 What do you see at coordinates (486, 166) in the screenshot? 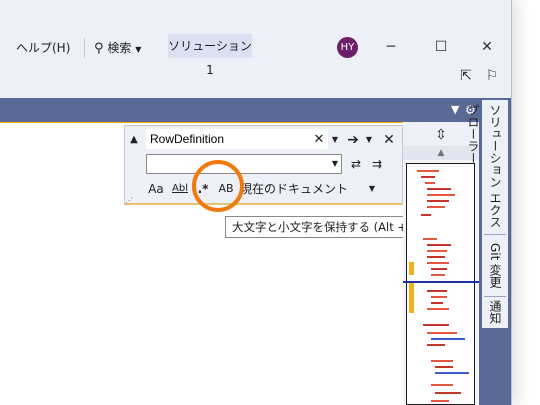
I see `tab-solution-explorer: ソリューション エクスプローラー` at bounding box center [486, 166].